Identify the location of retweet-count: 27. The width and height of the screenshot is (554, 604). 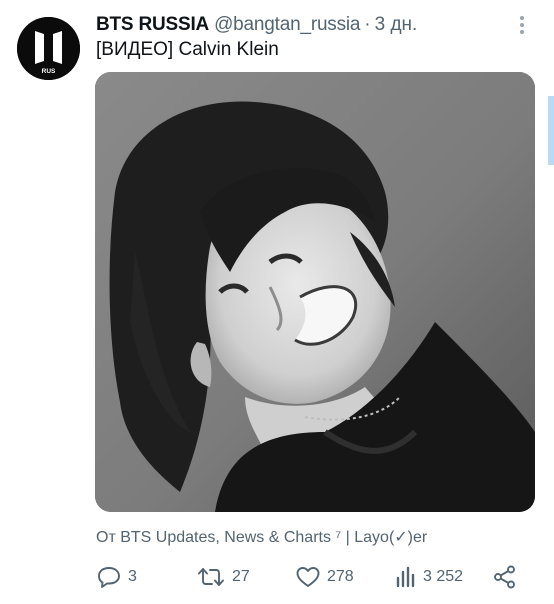
(241, 576).